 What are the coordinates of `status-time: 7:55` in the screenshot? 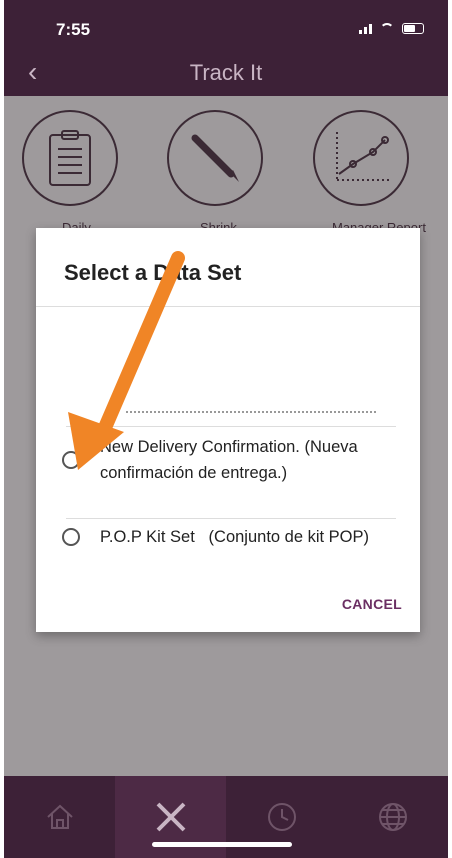 It's located at (73, 29).